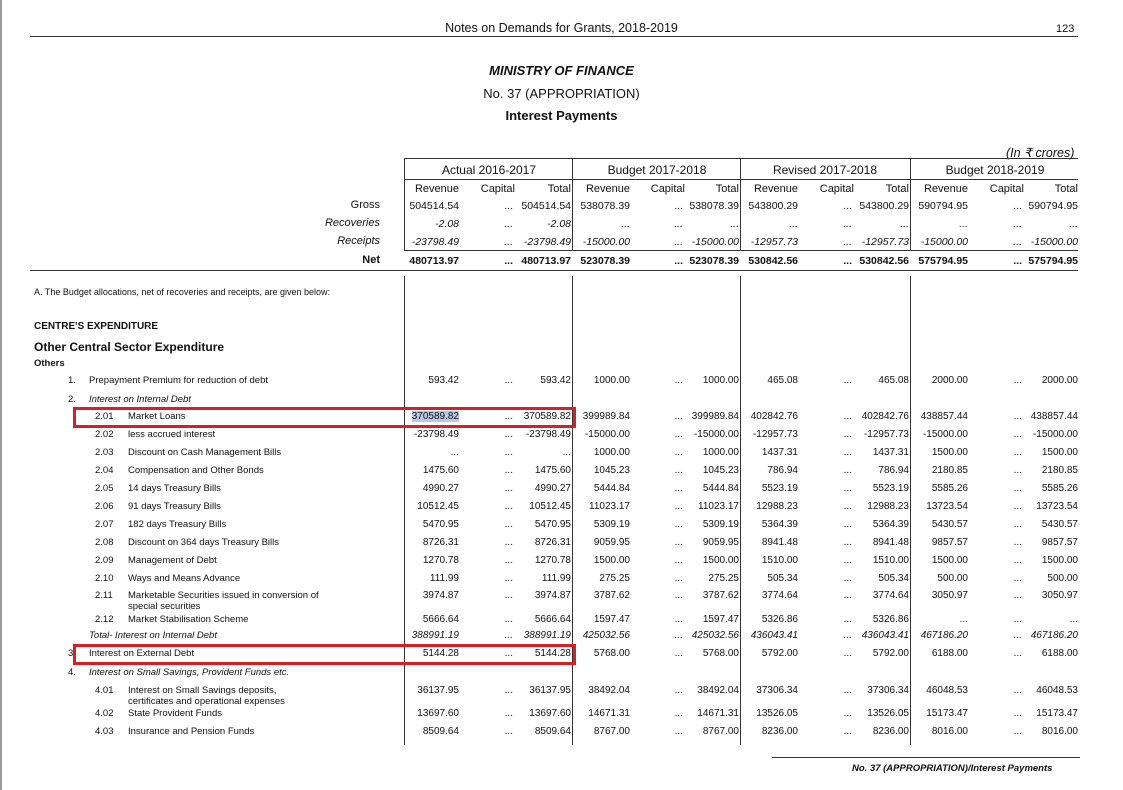 The width and height of the screenshot is (1123, 790). What do you see at coordinates (49, 363) in the screenshot?
I see `others-heading: Others` at bounding box center [49, 363].